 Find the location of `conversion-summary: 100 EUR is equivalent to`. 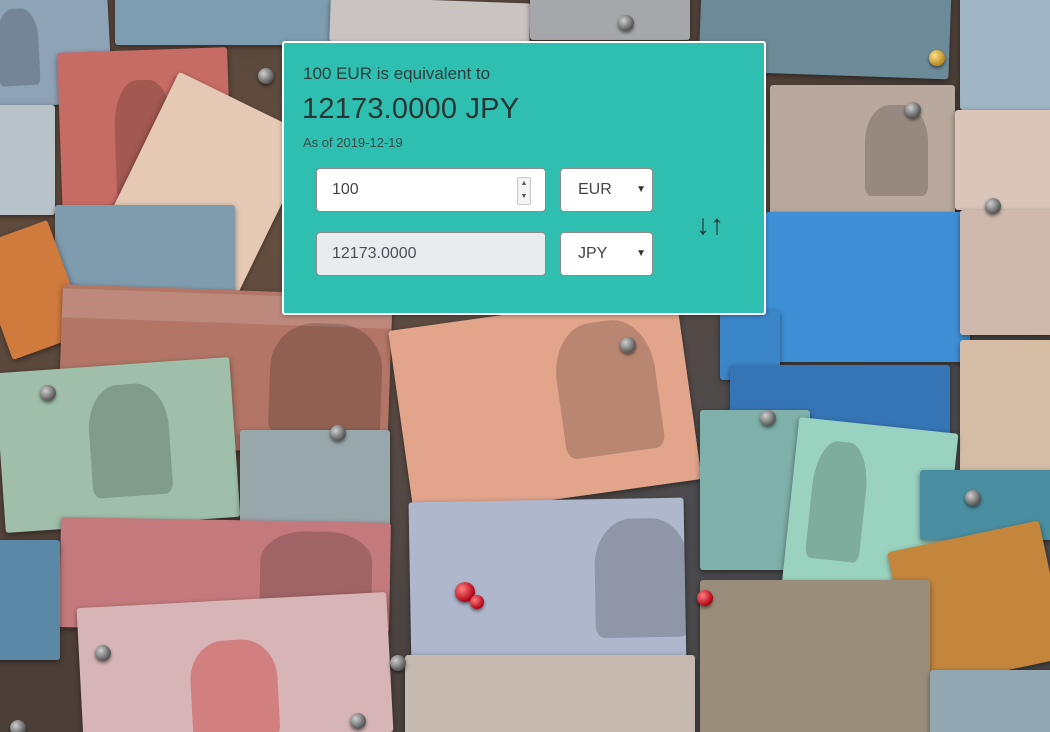

conversion-summary: 100 EUR is equivalent to is located at coordinates (397, 73).